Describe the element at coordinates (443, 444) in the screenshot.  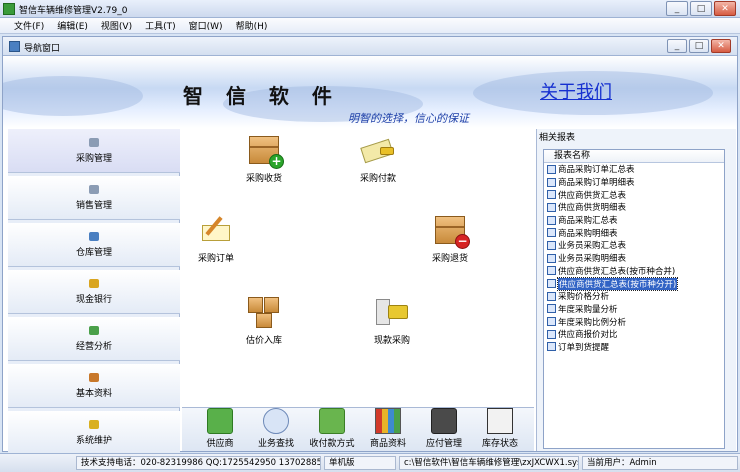
I see `toolbar-label: 应付管理` at that location.